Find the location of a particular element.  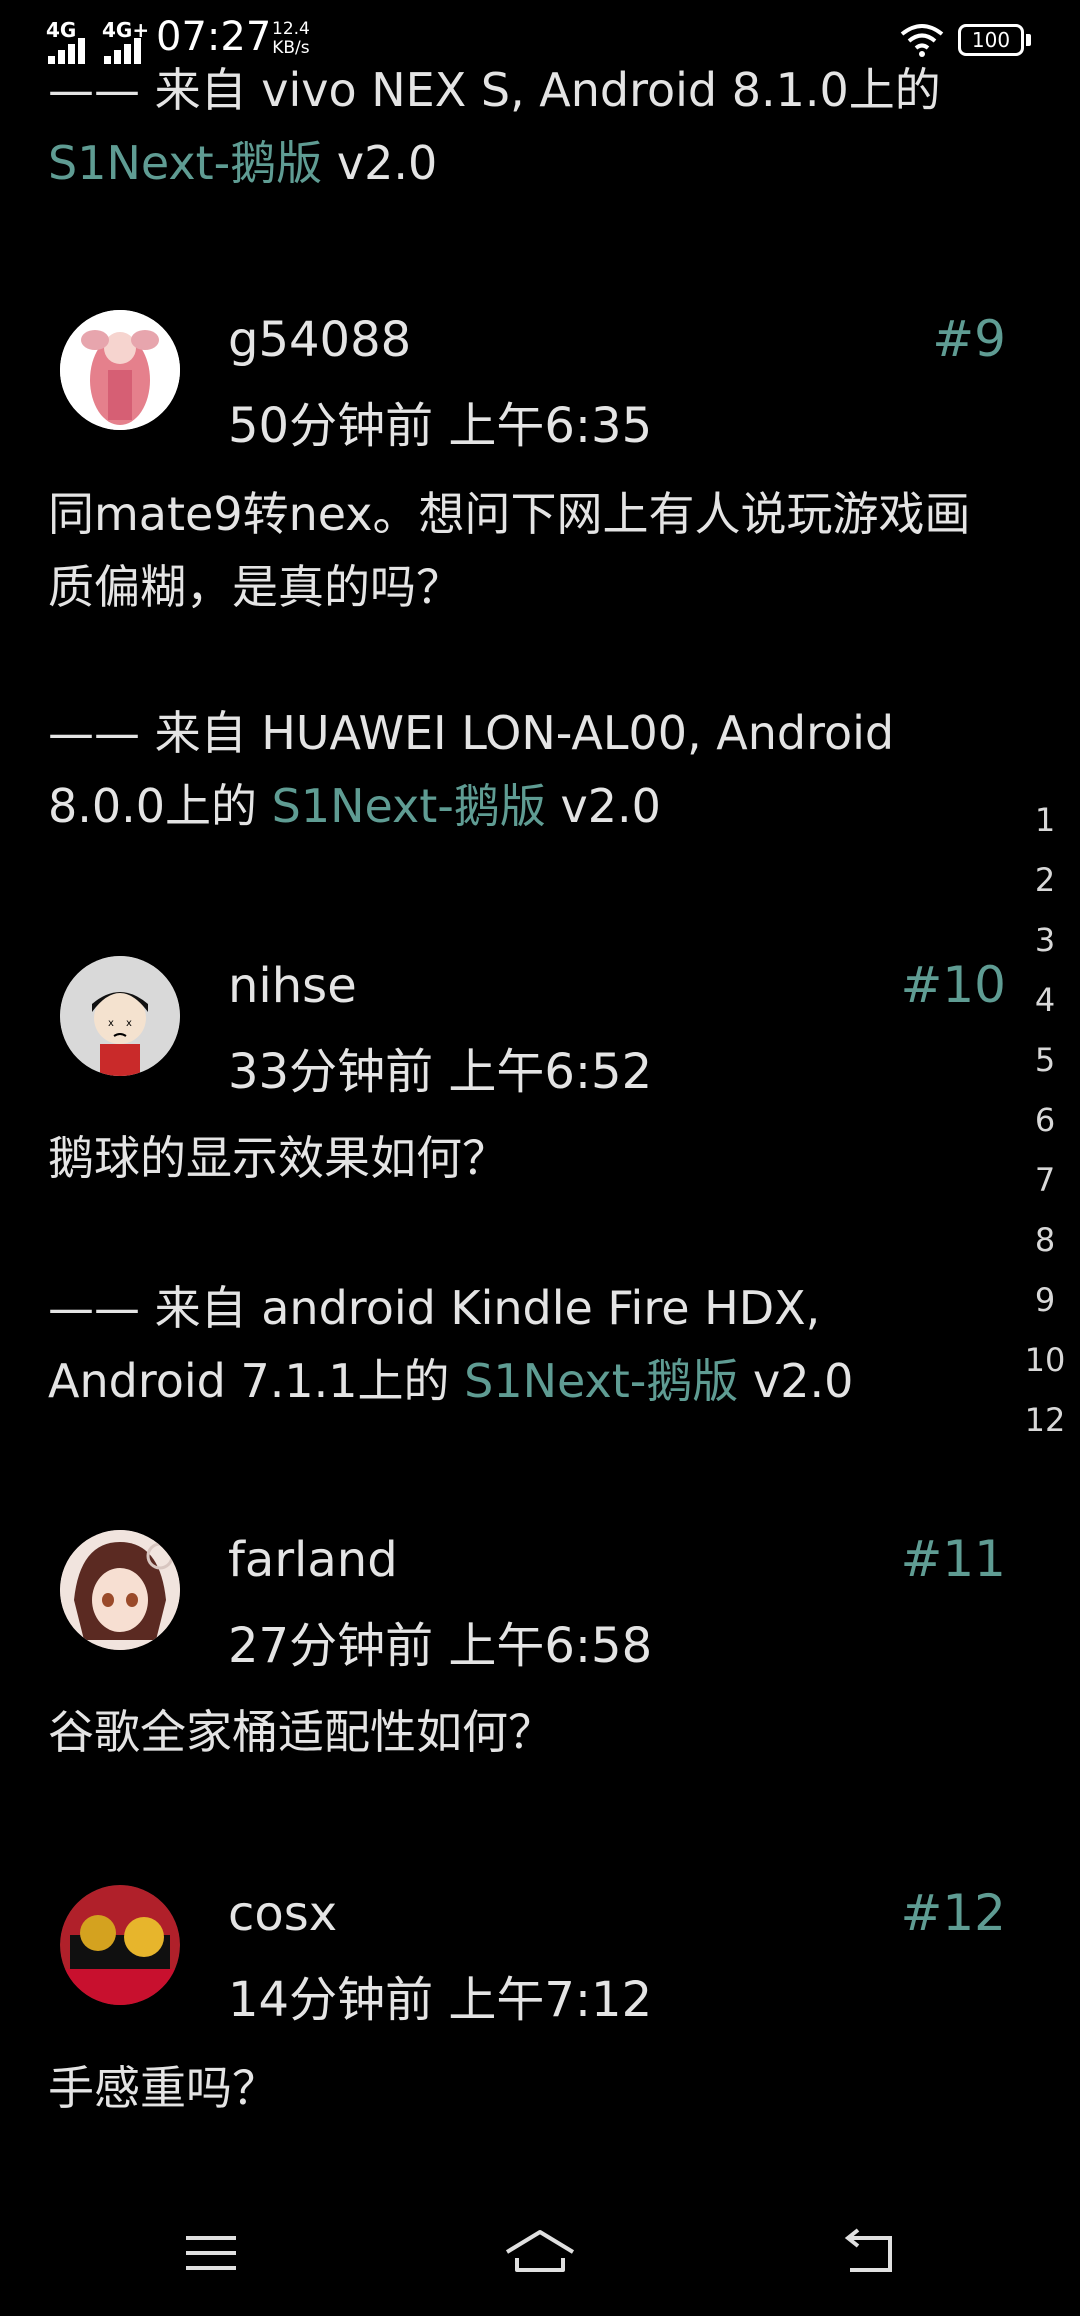

post-time: 50分钟前 上午6:35 is located at coordinates (440, 426).